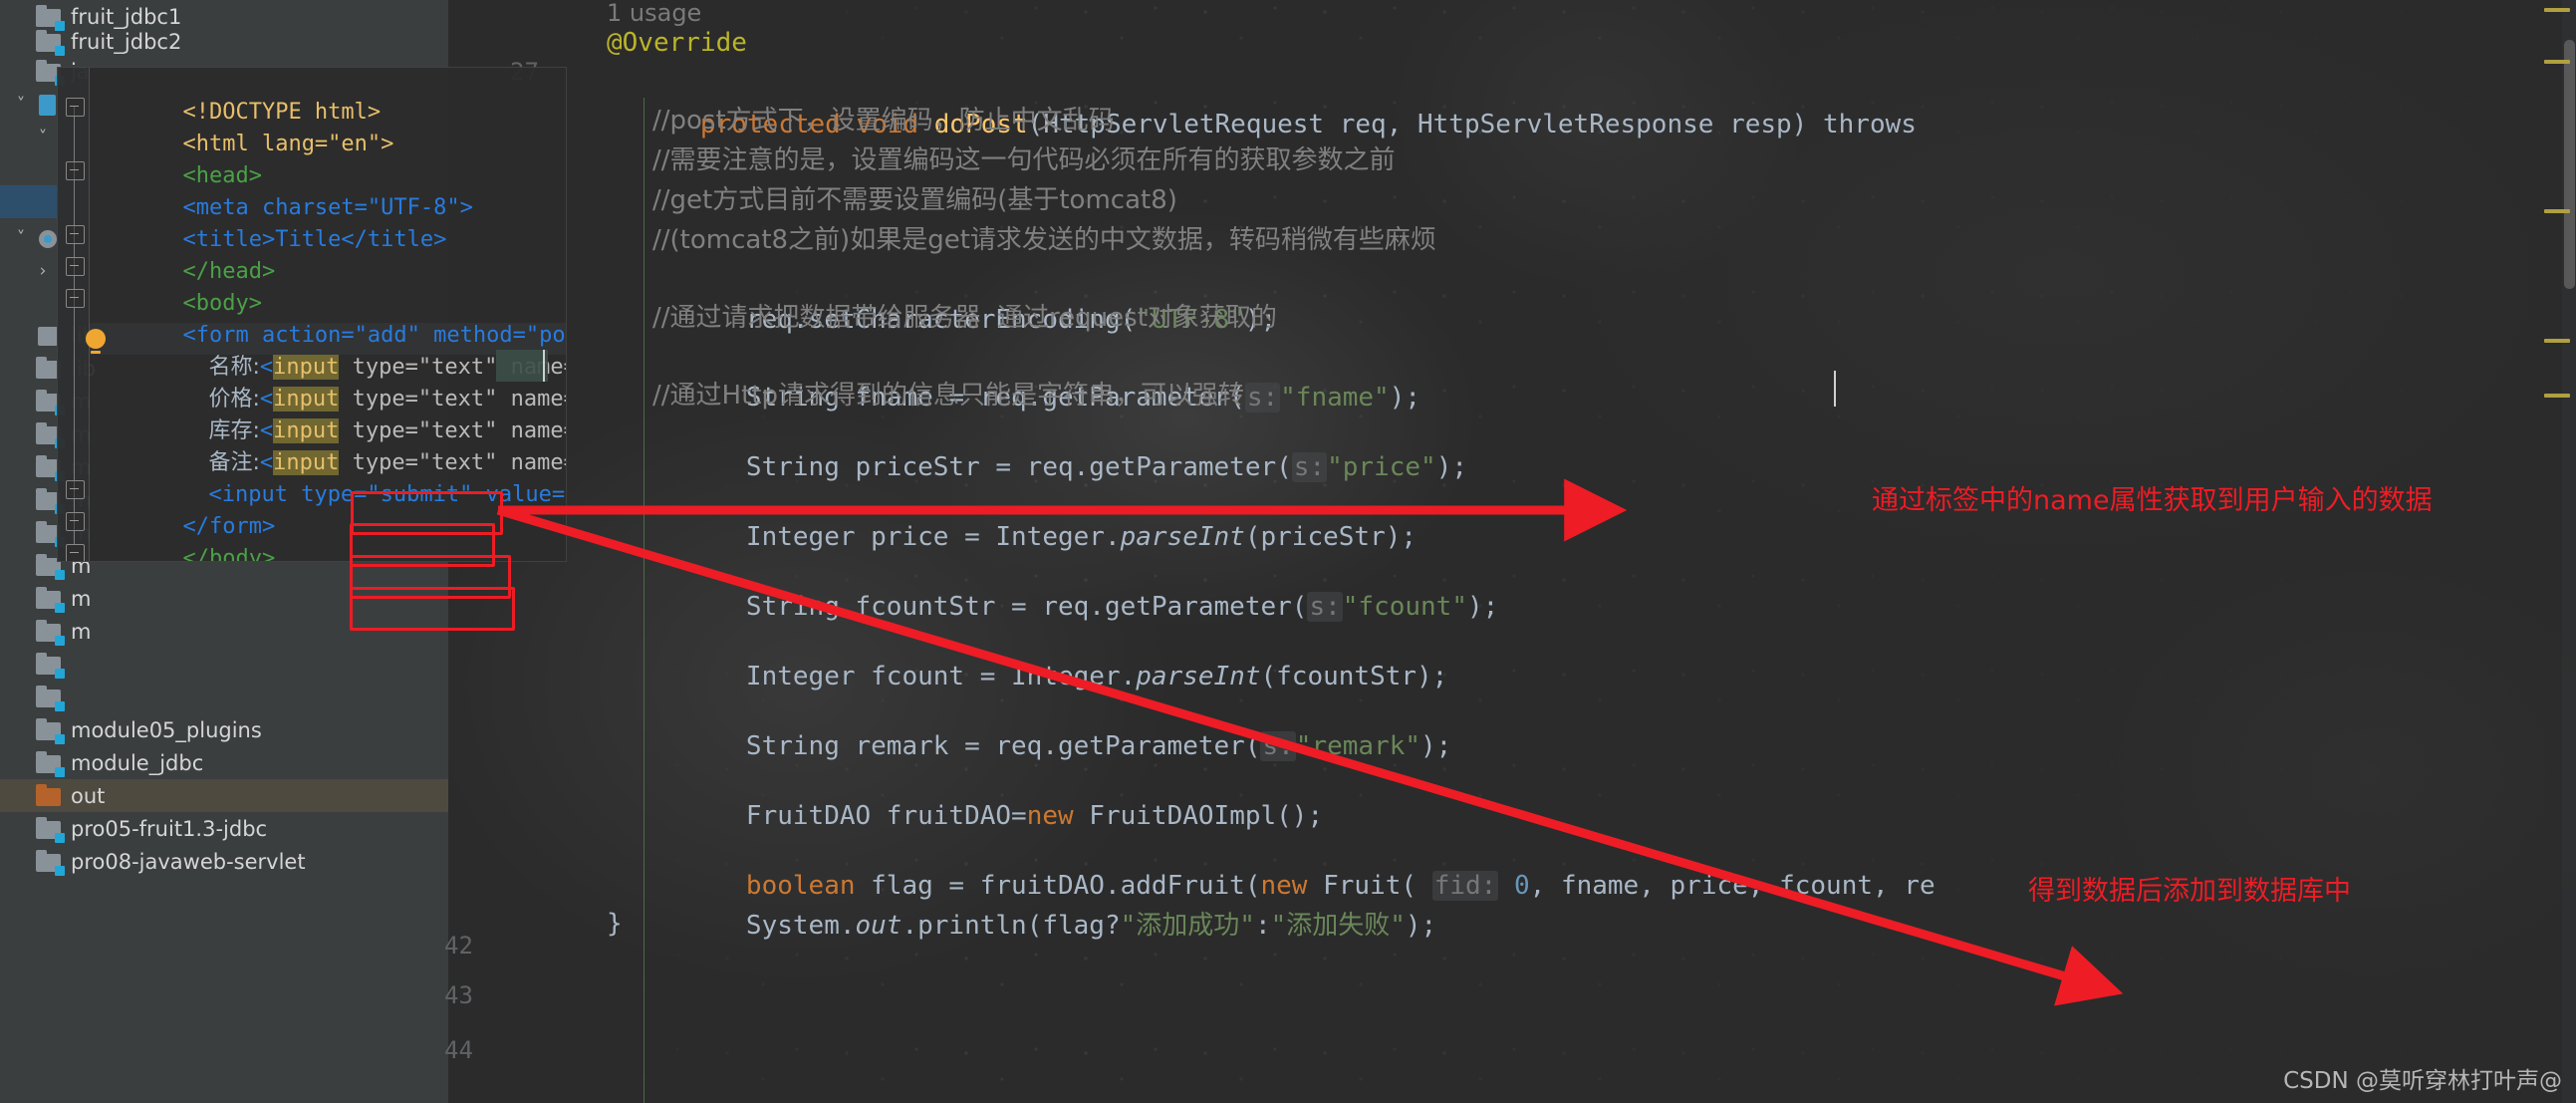  Describe the element at coordinates (182, 286) in the screenshot. I see `code-line-body-open: <body>` at that location.